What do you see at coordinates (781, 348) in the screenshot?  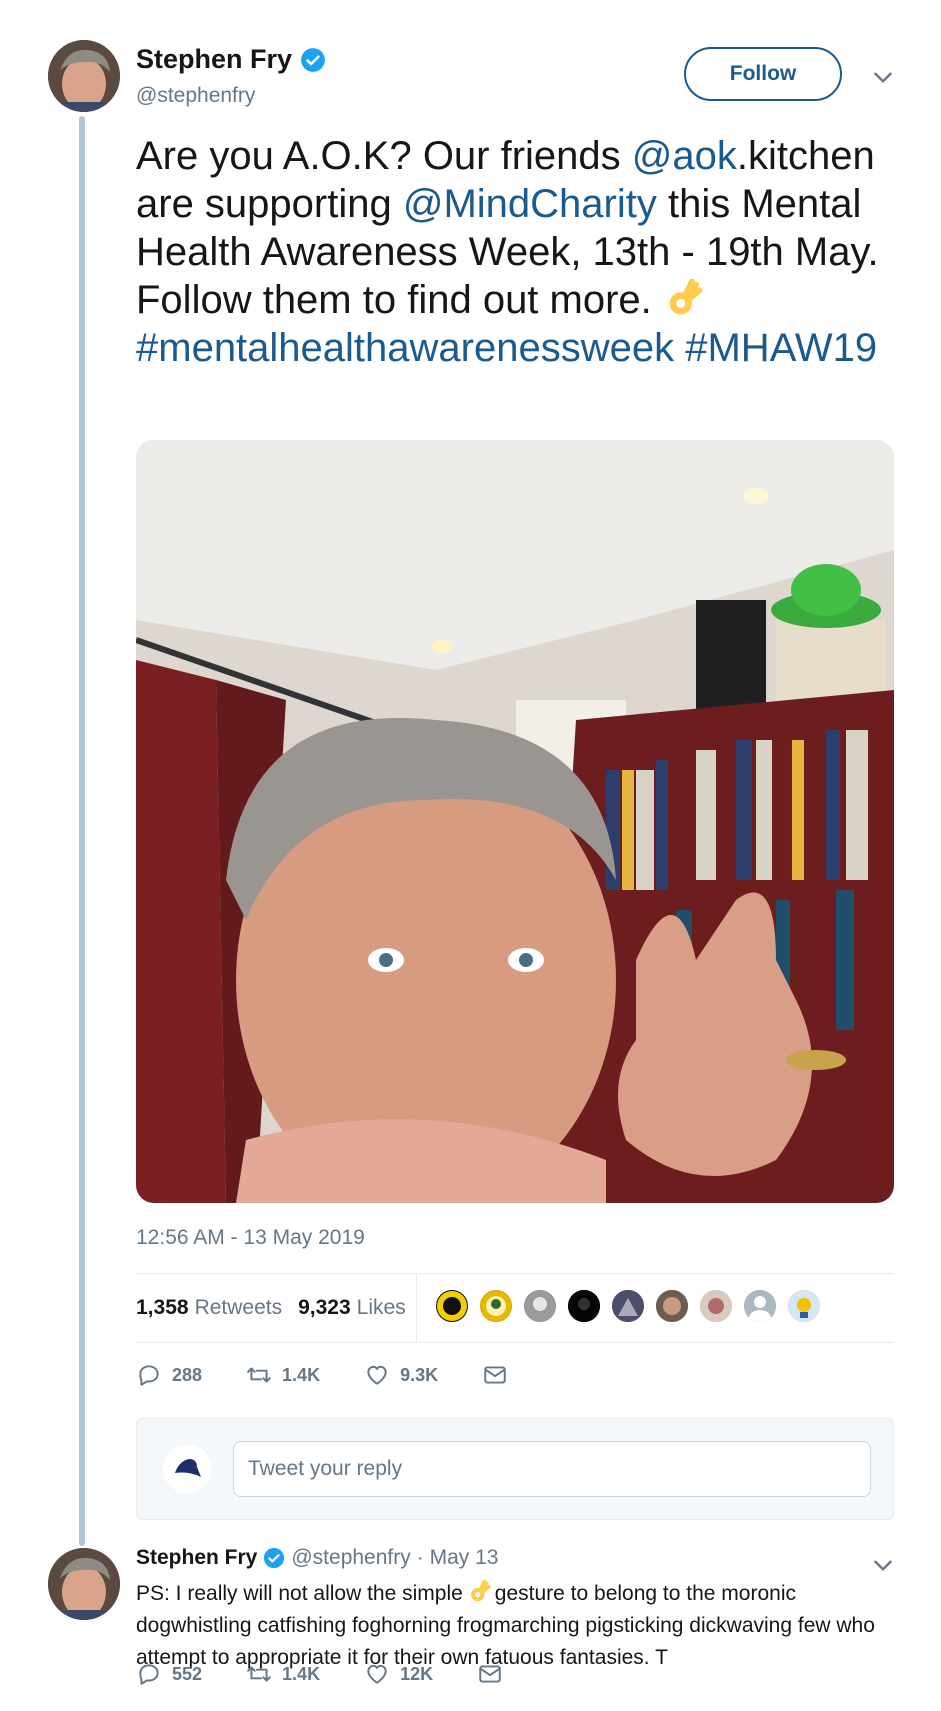 I see `hashtag-mhaw19: #MHAW19` at bounding box center [781, 348].